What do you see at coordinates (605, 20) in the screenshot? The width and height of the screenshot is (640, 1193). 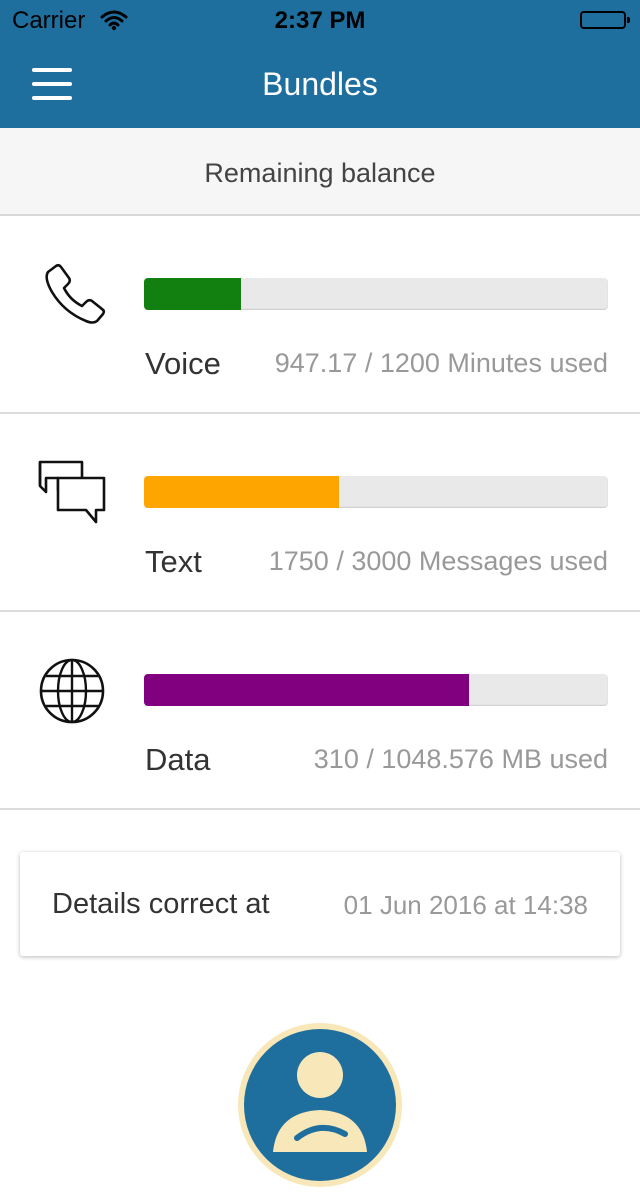 I see `battery-icon` at bounding box center [605, 20].